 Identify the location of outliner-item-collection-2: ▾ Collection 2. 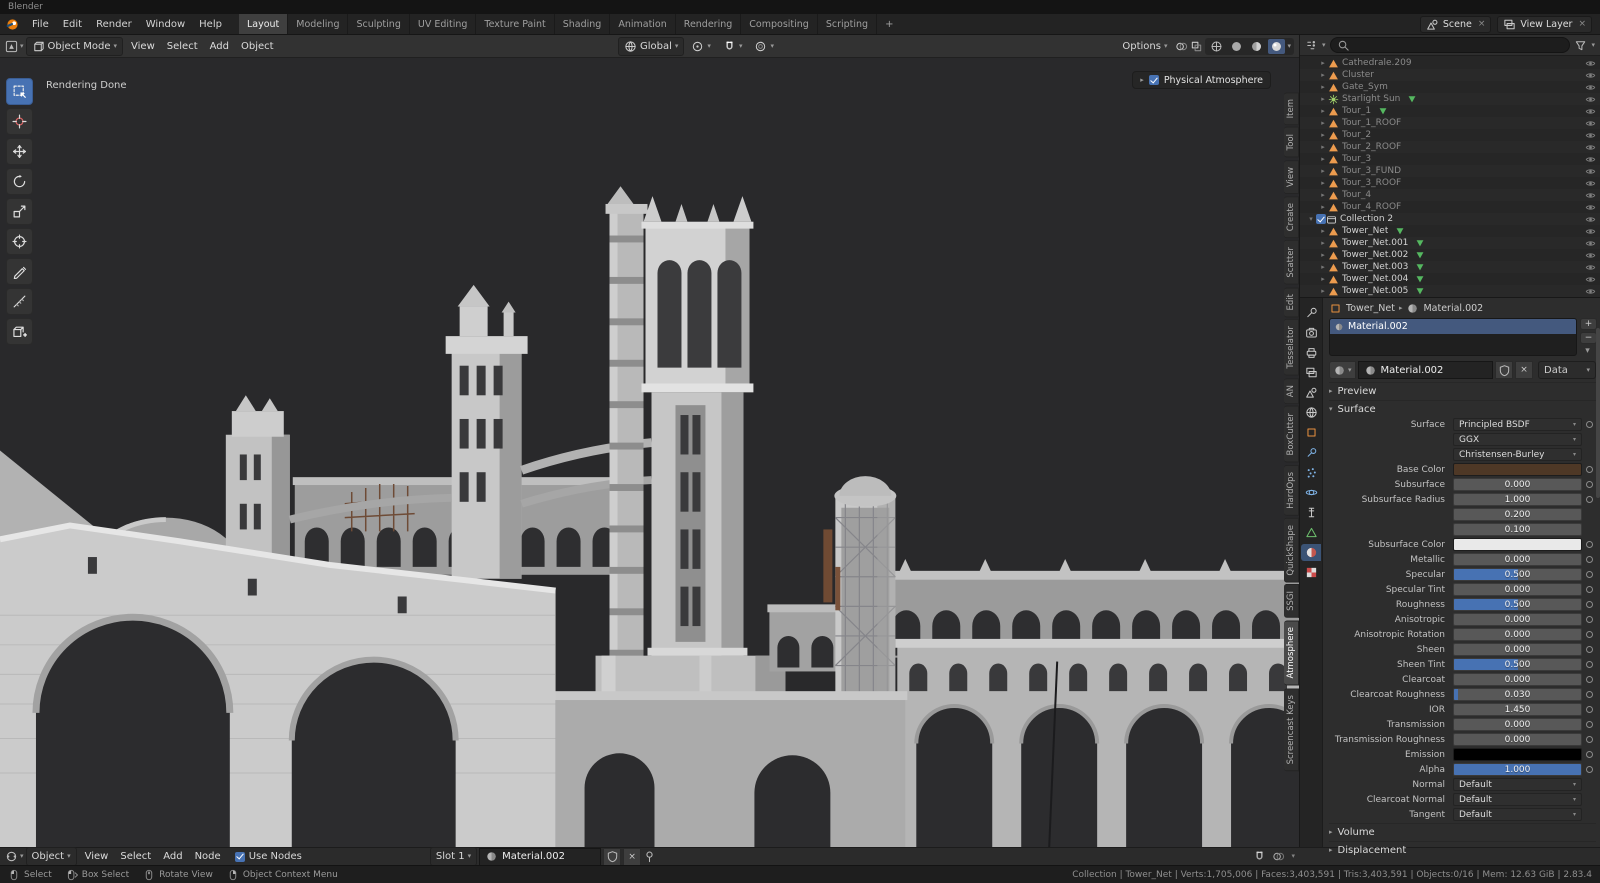
(1450, 219).